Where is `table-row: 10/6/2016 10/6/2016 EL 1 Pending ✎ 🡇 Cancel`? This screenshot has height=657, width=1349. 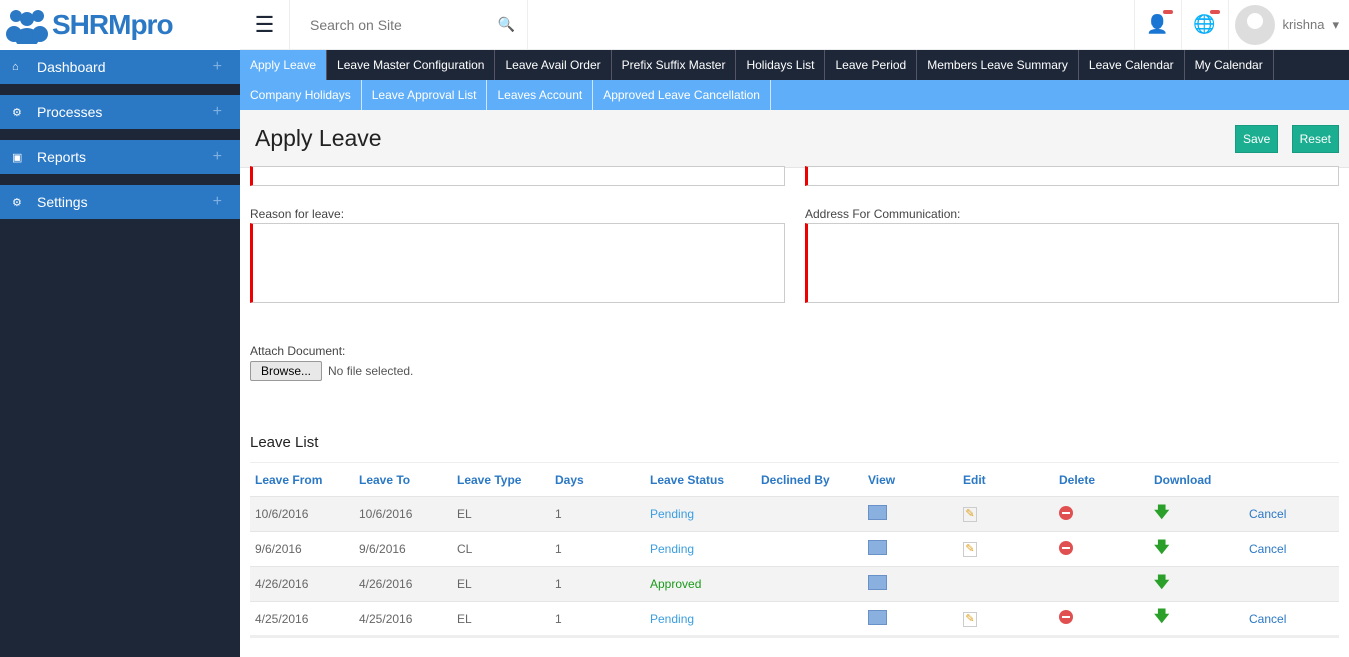
table-row: 10/6/2016 10/6/2016 EL 1 Pending ✎ 🡇 Cancel is located at coordinates (794, 514).